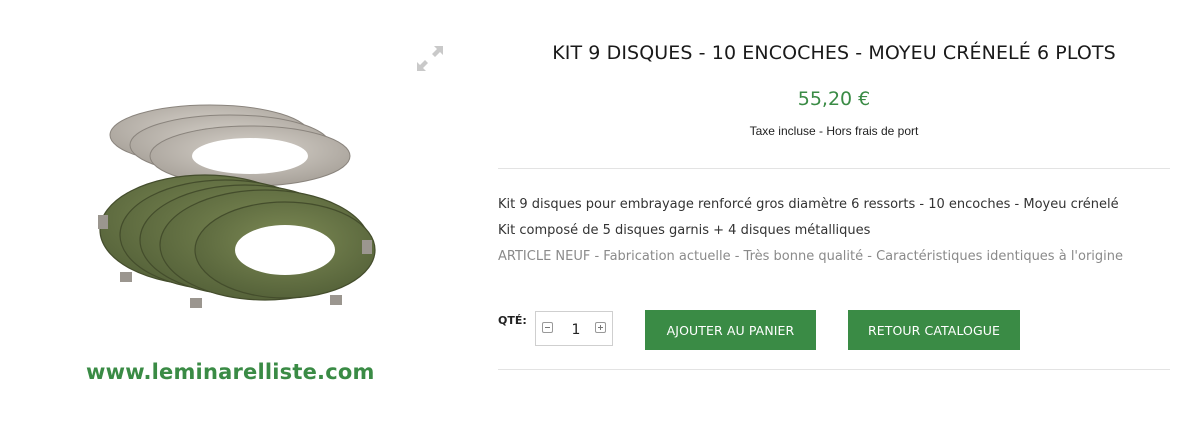 The width and height of the screenshot is (1195, 441). What do you see at coordinates (512, 320) in the screenshot?
I see `quantity-label: QTÉ:` at bounding box center [512, 320].